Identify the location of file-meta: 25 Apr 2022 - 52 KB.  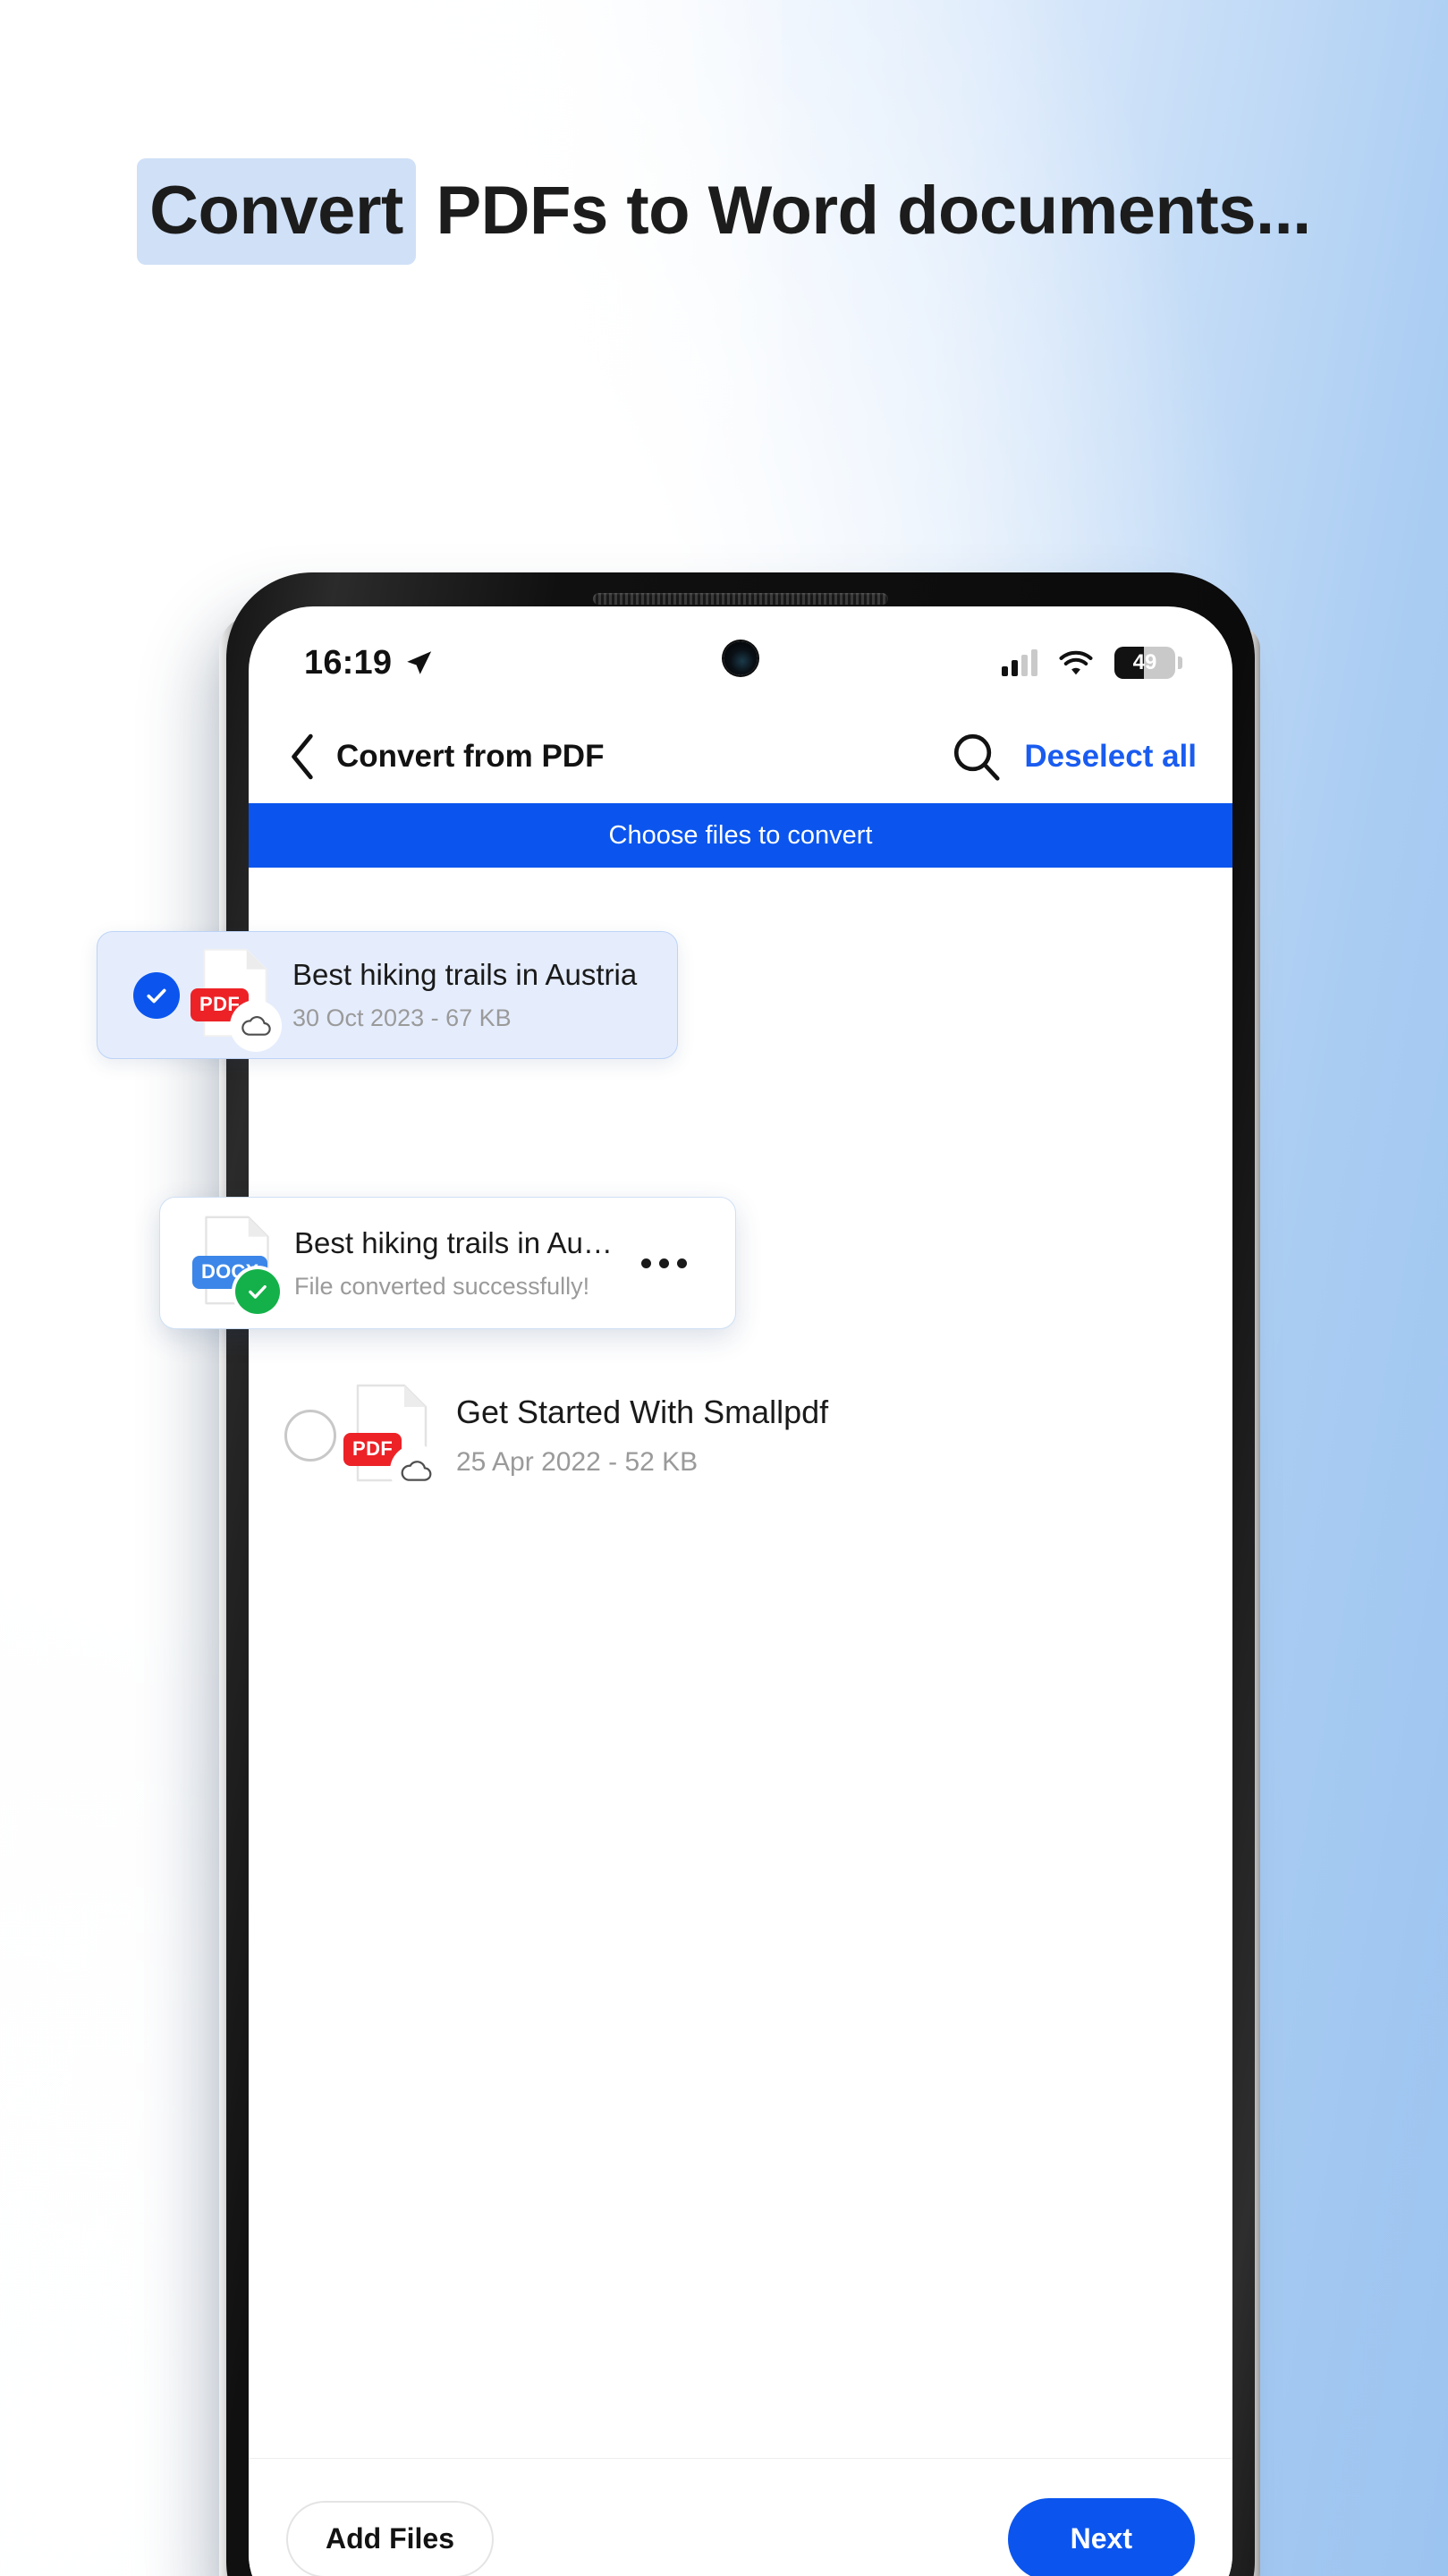
(577, 1462).